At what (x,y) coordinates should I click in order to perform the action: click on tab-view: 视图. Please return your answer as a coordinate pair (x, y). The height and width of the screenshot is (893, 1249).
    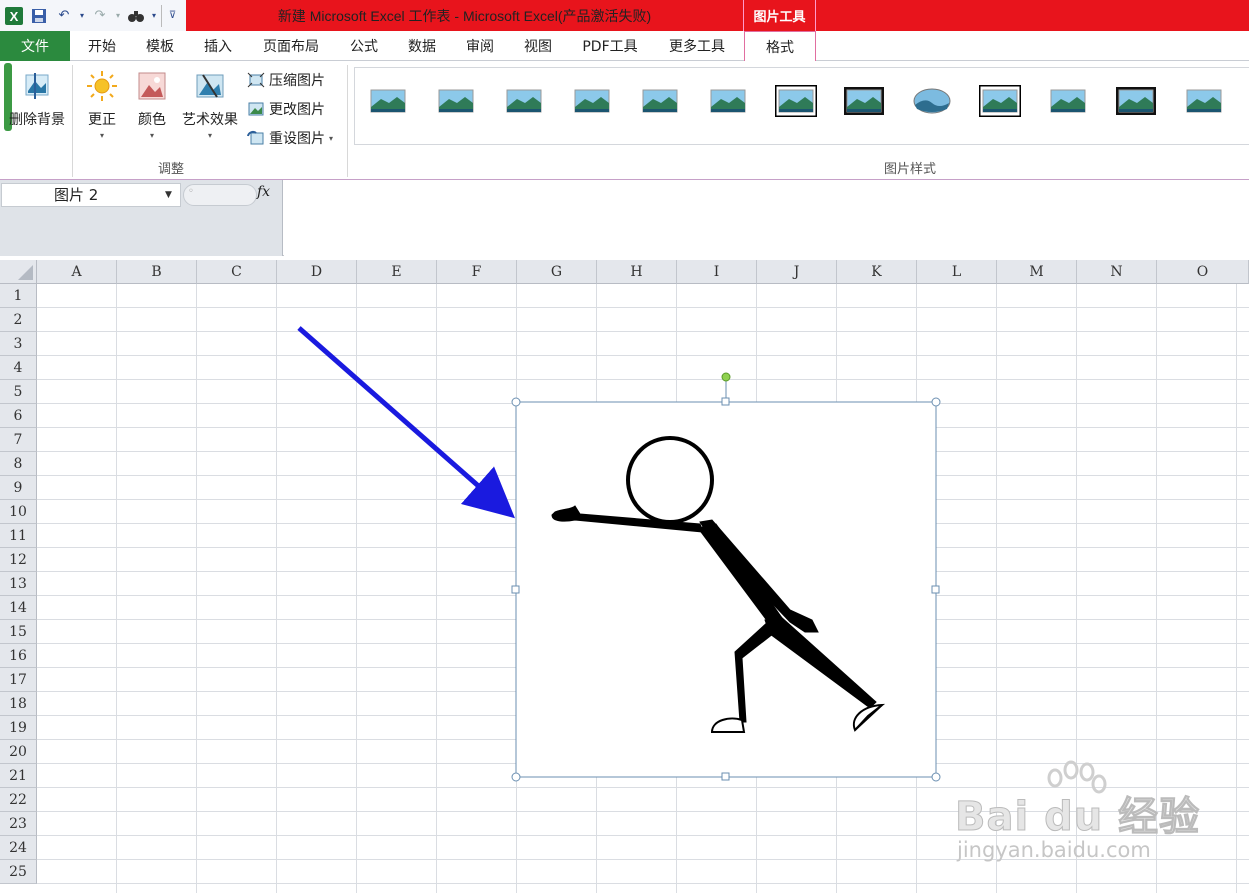
    Looking at the image, I should click on (538, 46).